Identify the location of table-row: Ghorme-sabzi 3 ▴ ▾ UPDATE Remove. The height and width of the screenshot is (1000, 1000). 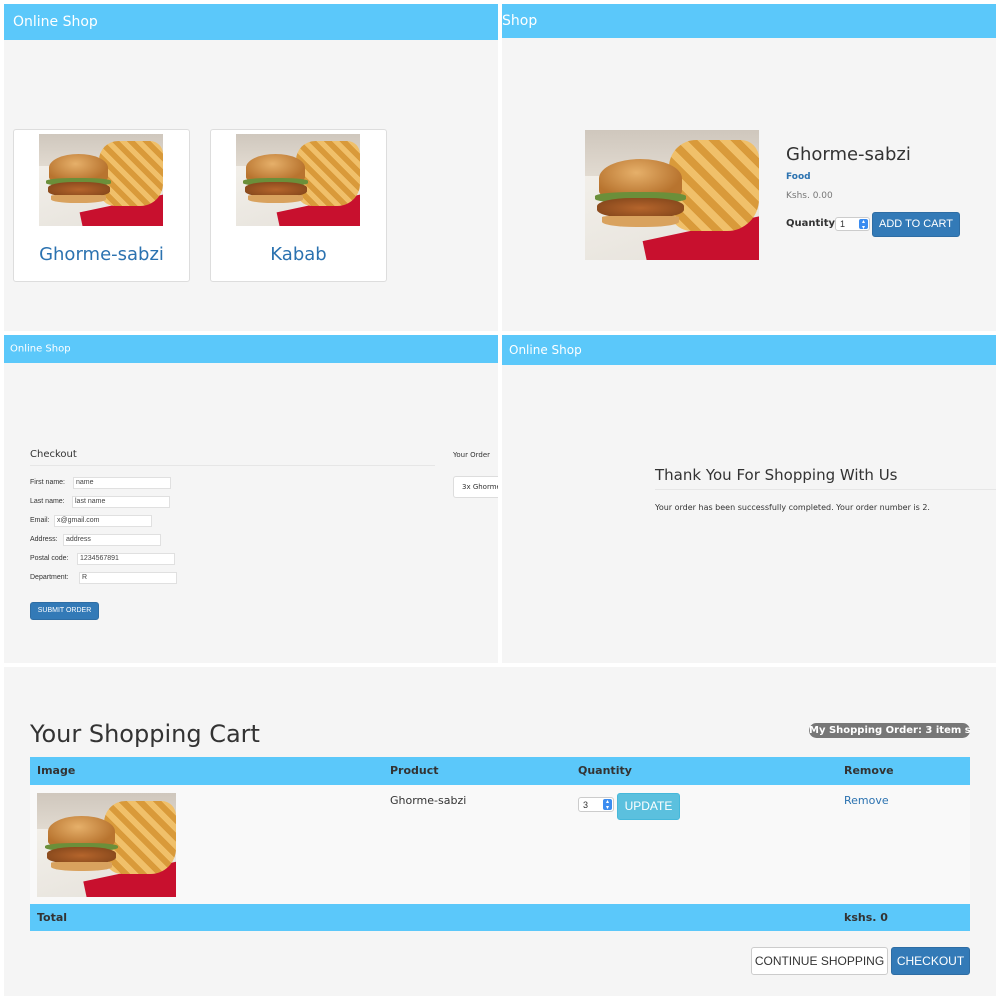
(500, 845).